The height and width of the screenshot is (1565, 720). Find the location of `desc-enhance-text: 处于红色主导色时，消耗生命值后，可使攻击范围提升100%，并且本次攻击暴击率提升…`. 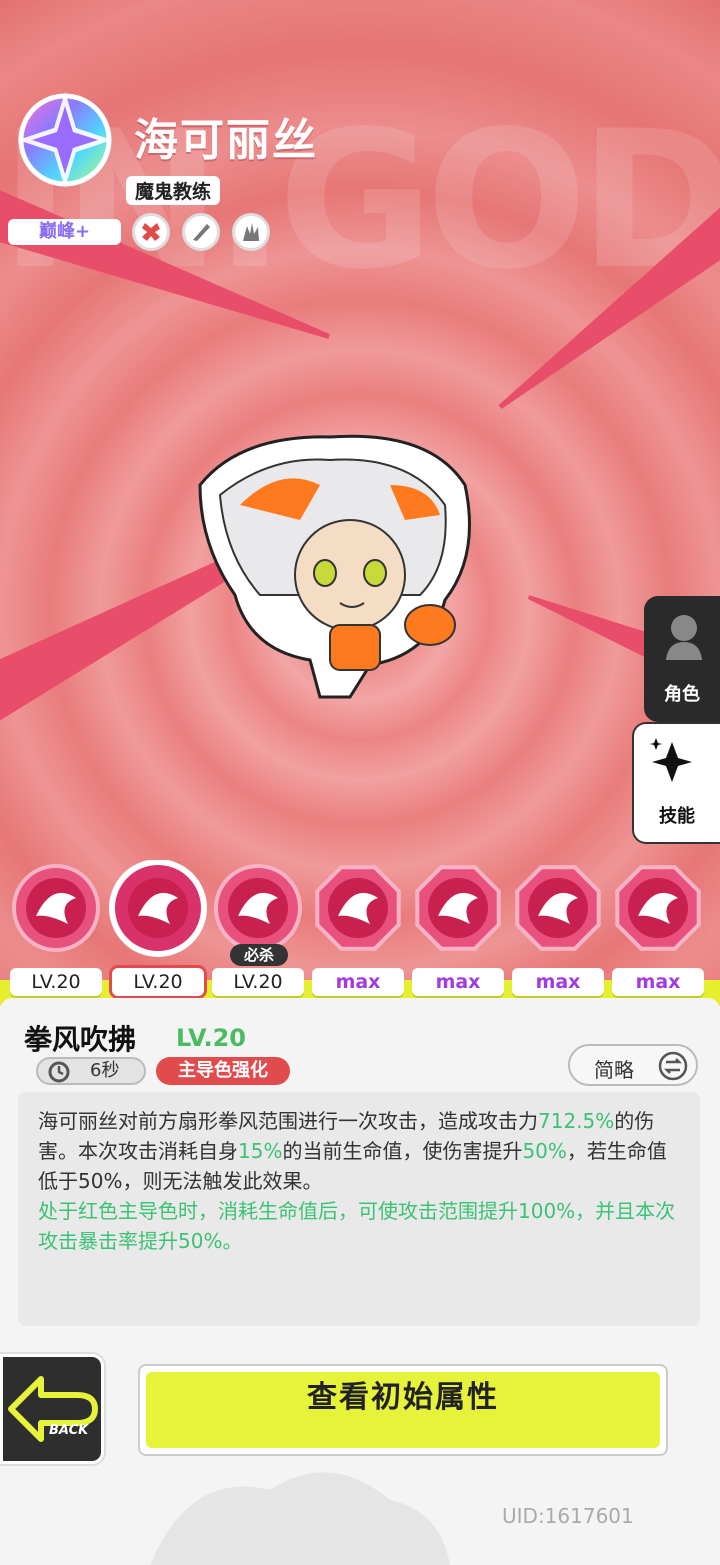

desc-enhance-text: 处于红色主导色时，消耗生命值后，可使攻击范围提升100%，并且本次攻击暴击率提升… is located at coordinates (357, 1226).